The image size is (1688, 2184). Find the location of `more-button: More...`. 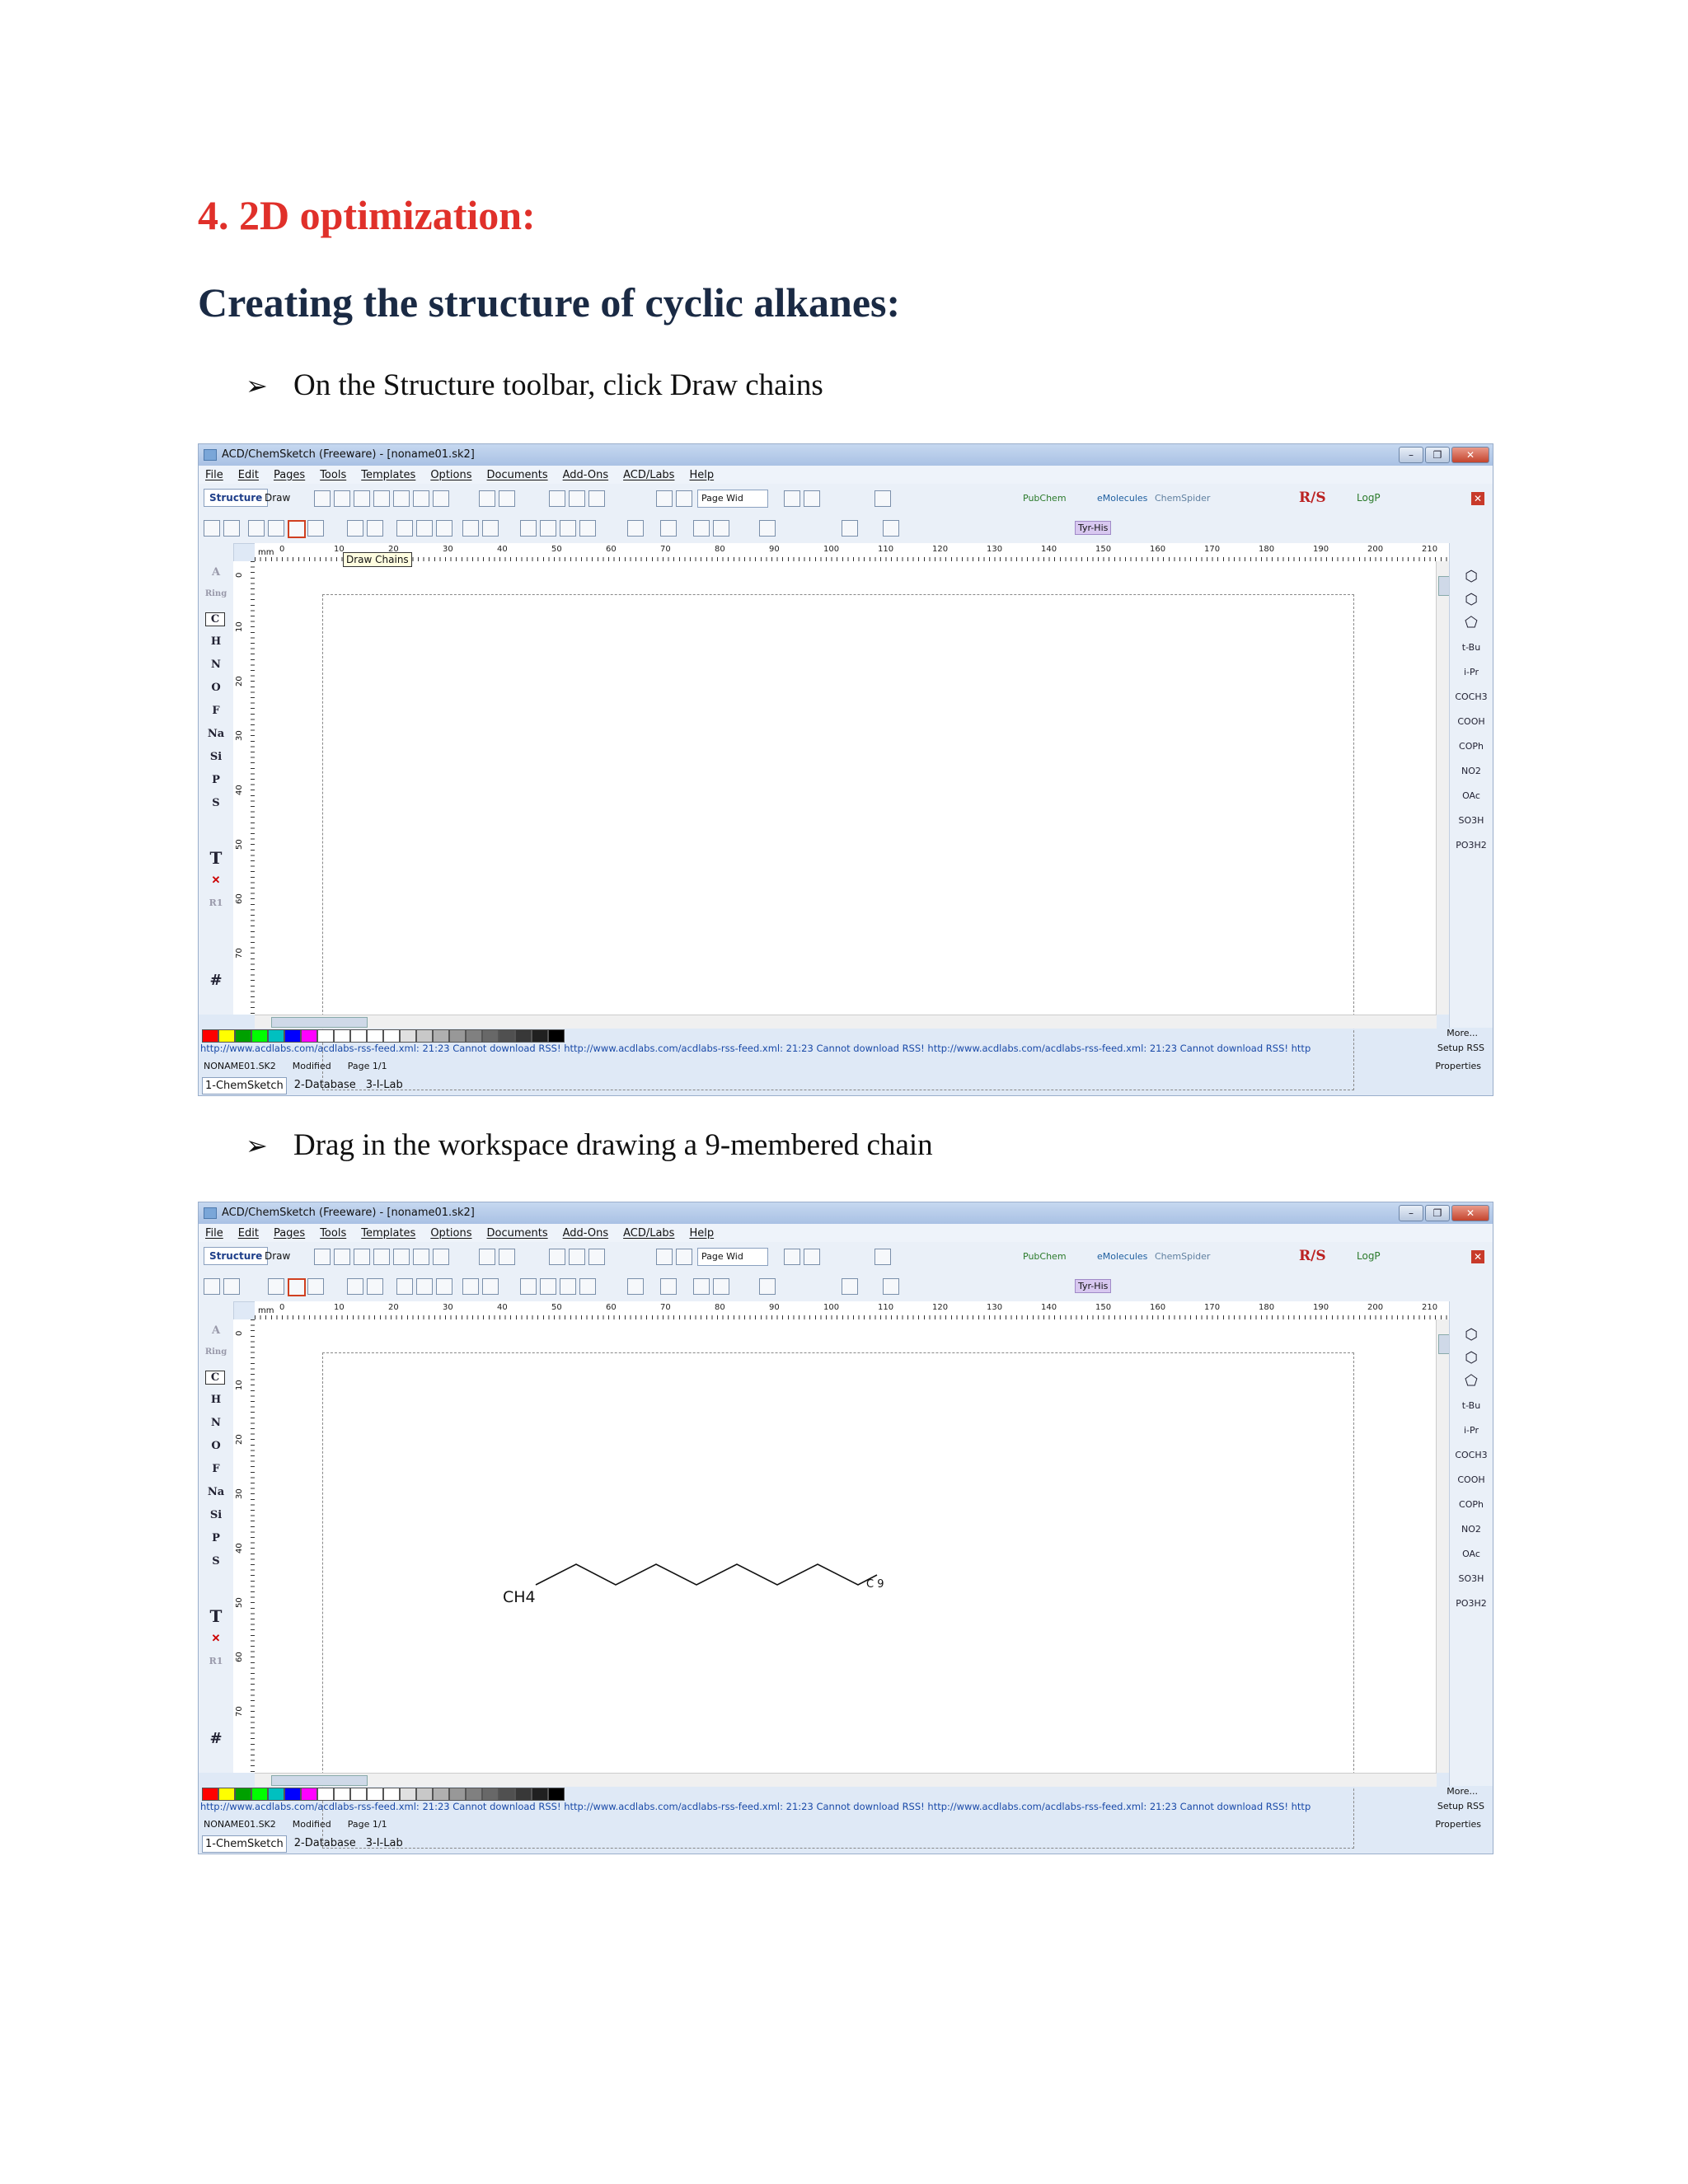

more-button: More... is located at coordinates (1462, 1791).